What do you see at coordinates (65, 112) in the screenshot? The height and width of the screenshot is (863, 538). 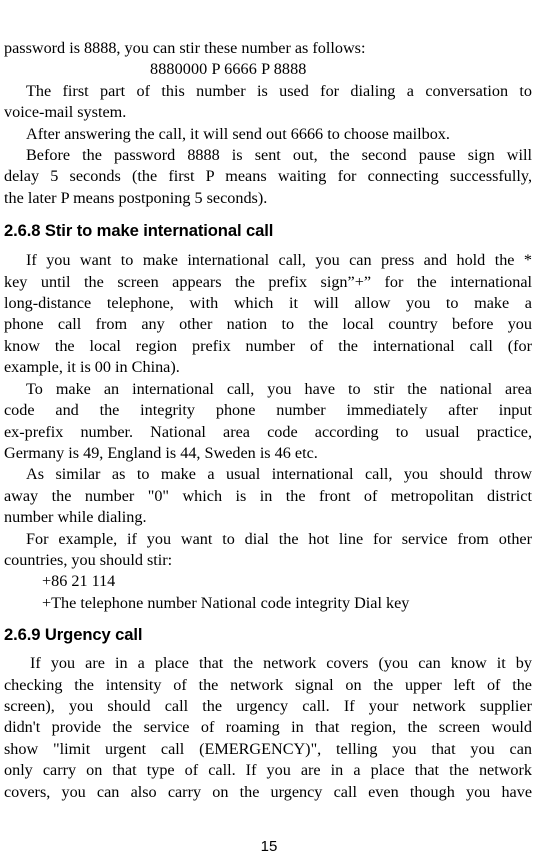 I see `text-line: voice-mail system.` at bounding box center [65, 112].